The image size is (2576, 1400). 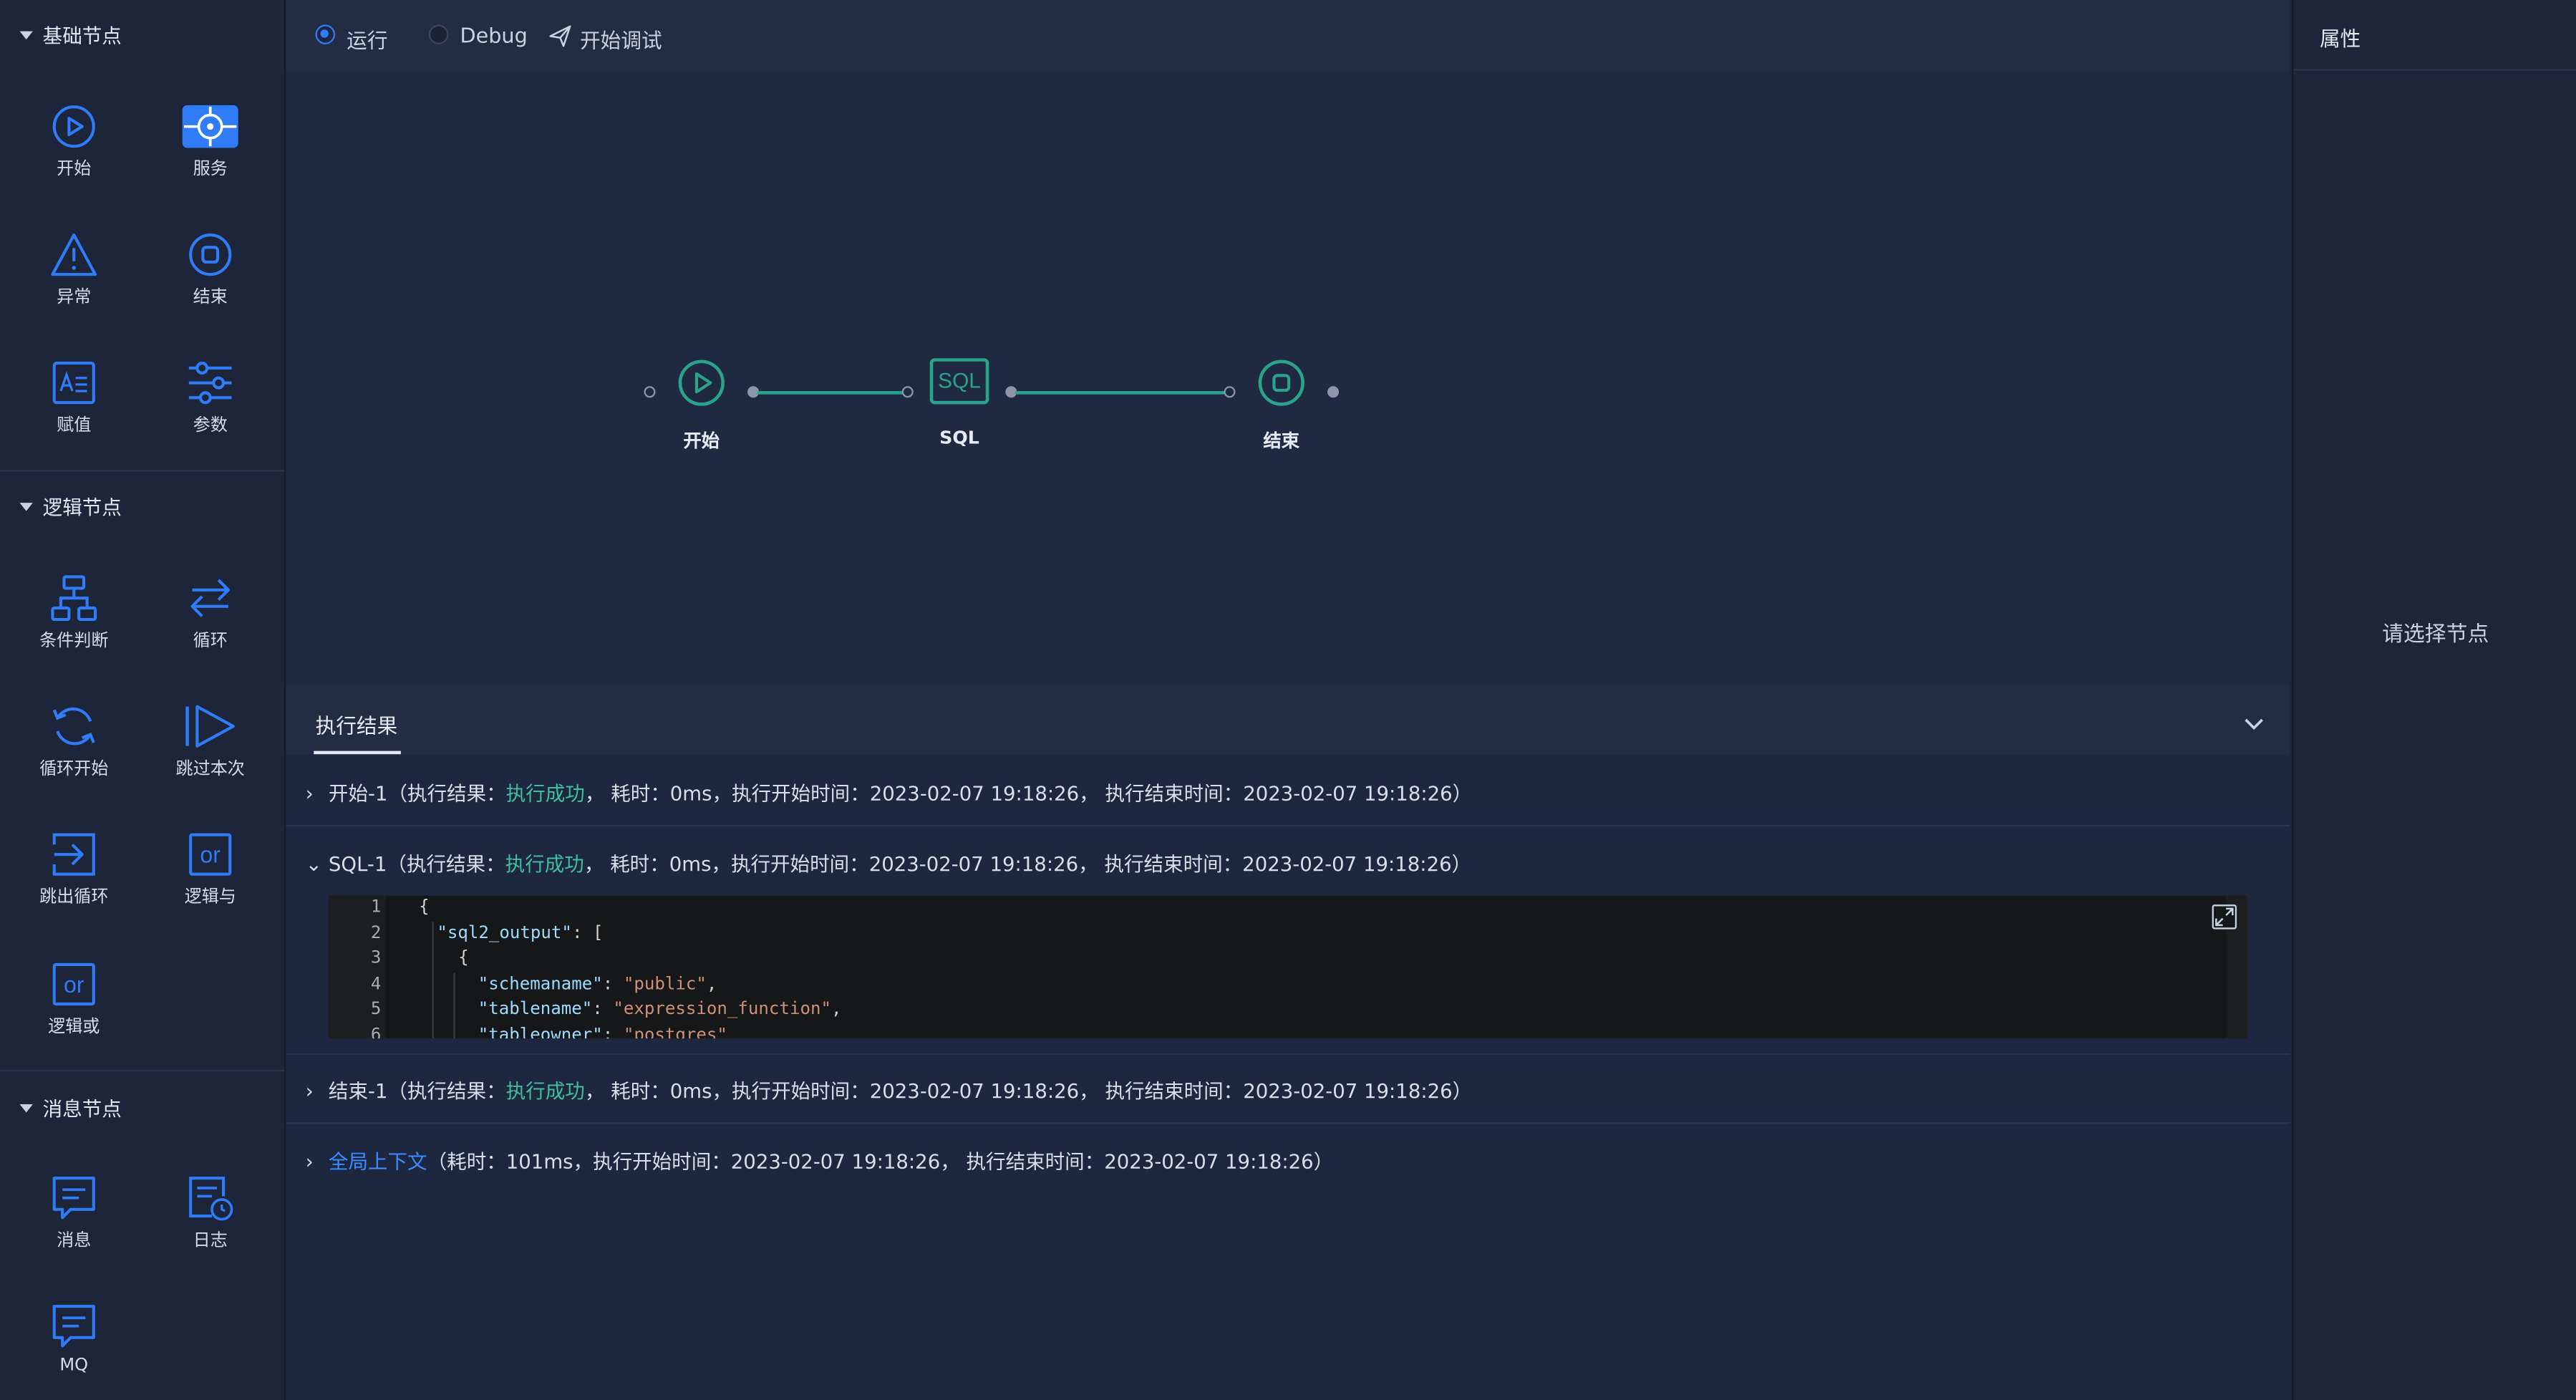 I want to click on palette-node-loop-start: 循环开始, so click(x=74, y=741).